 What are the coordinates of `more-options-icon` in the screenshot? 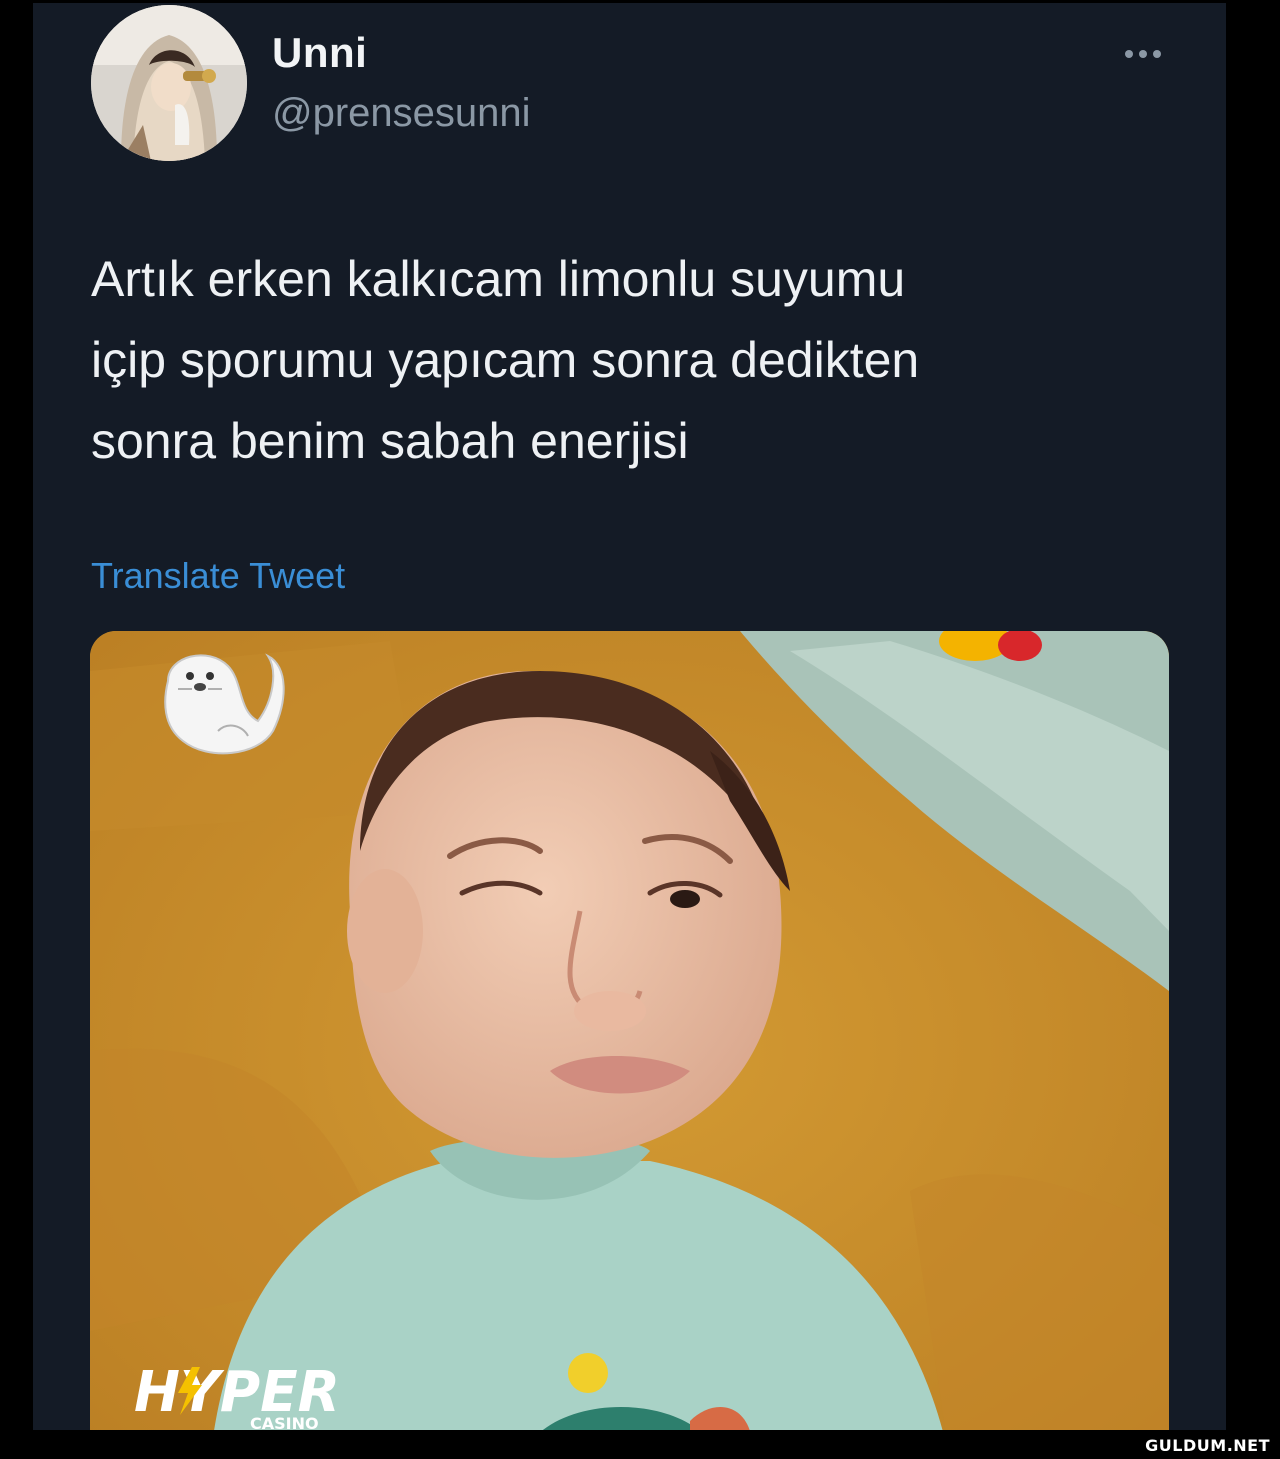 It's located at (1143, 54).